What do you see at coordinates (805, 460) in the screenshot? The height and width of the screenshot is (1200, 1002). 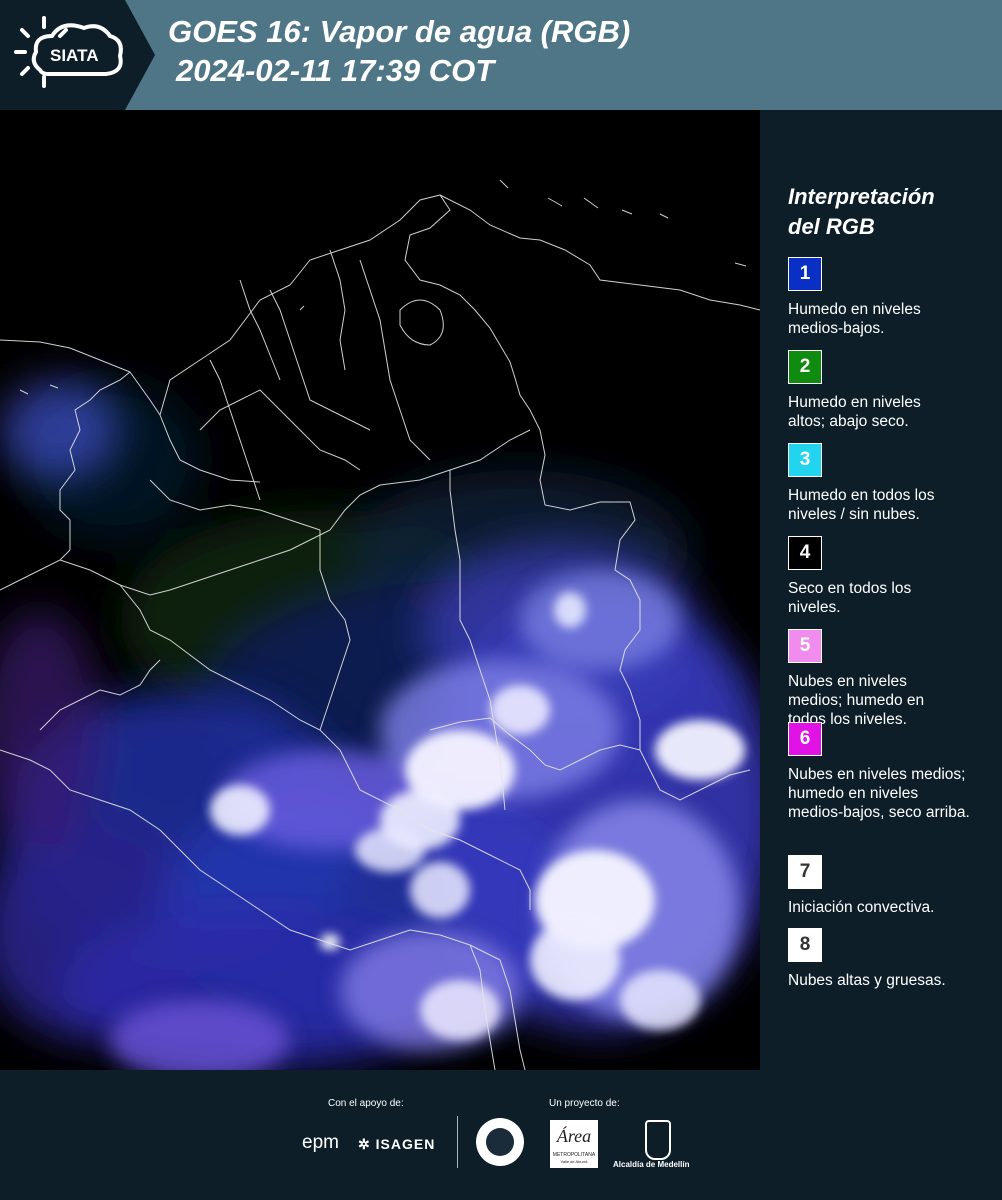 I see `legend-swatch: 3` at bounding box center [805, 460].